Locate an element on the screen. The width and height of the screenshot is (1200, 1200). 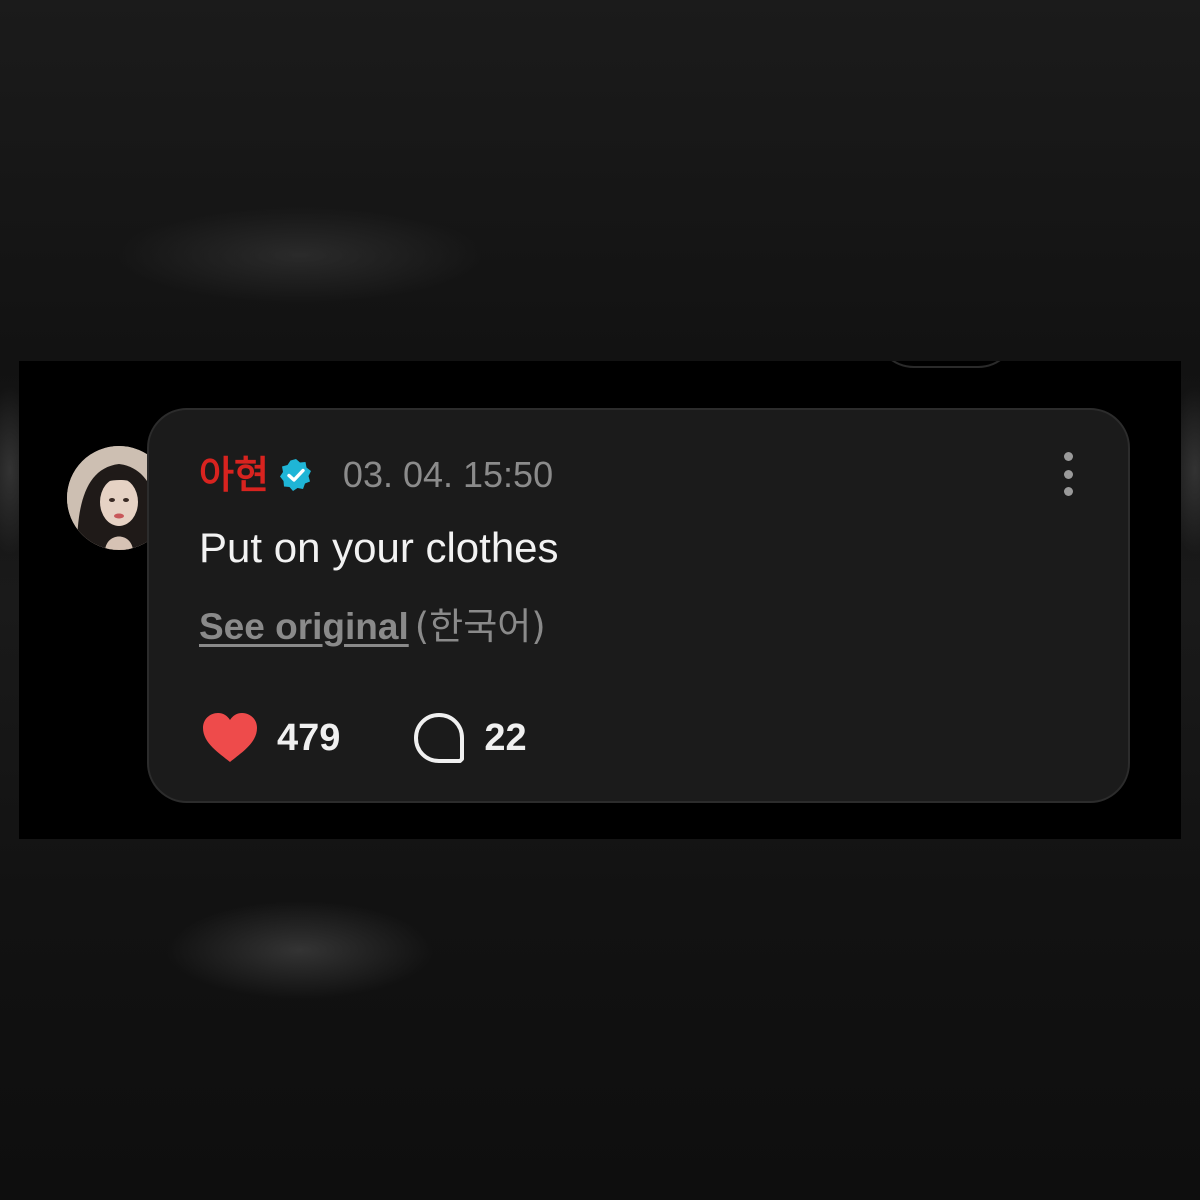
verified-badge-icon is located at coordinates (295, 475).